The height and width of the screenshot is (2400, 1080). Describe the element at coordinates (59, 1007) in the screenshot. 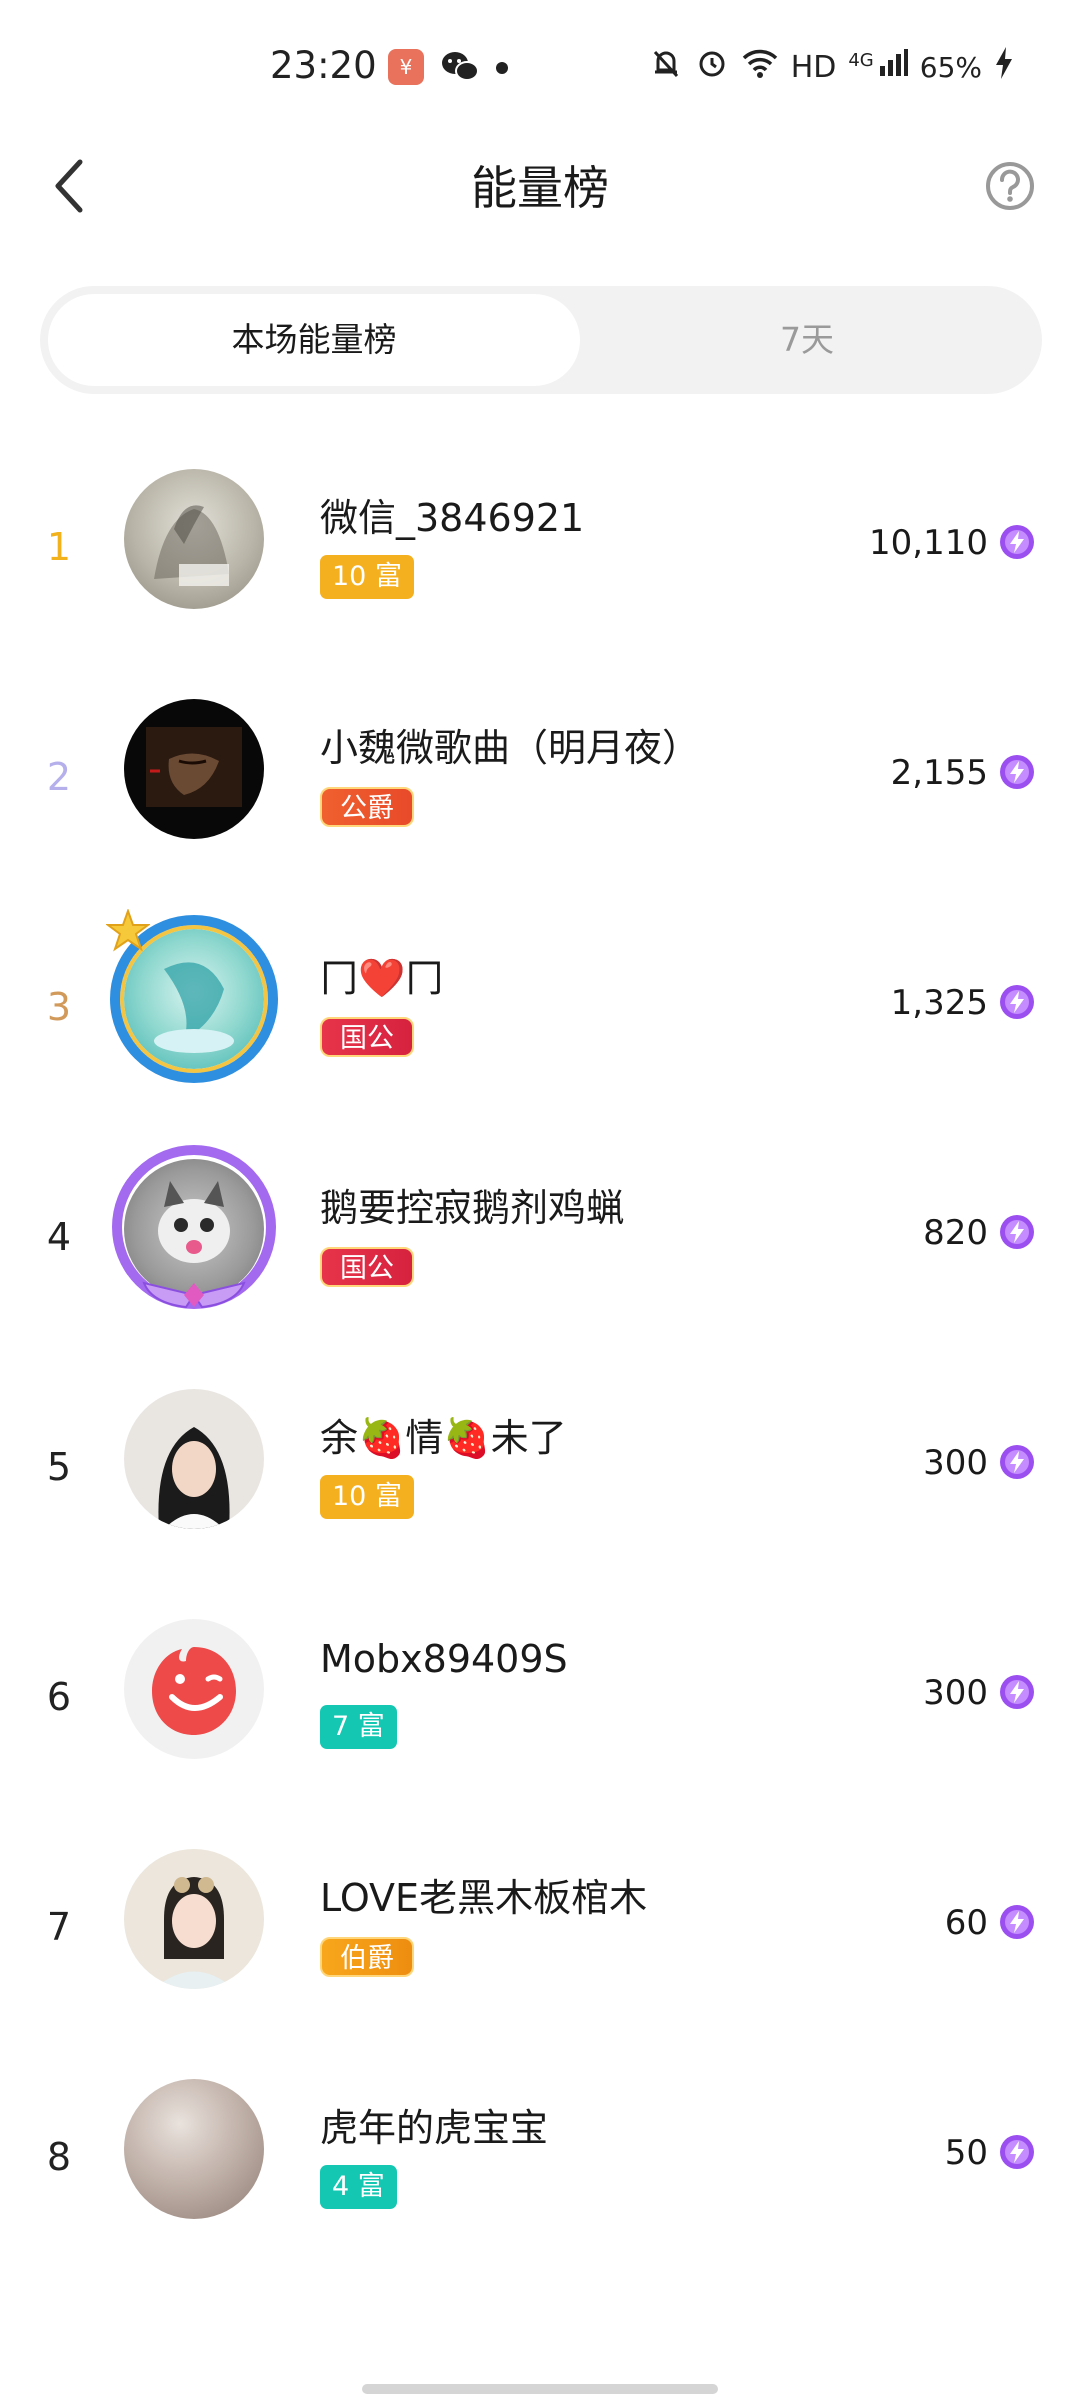

I see `rank-number: 3` at that location.